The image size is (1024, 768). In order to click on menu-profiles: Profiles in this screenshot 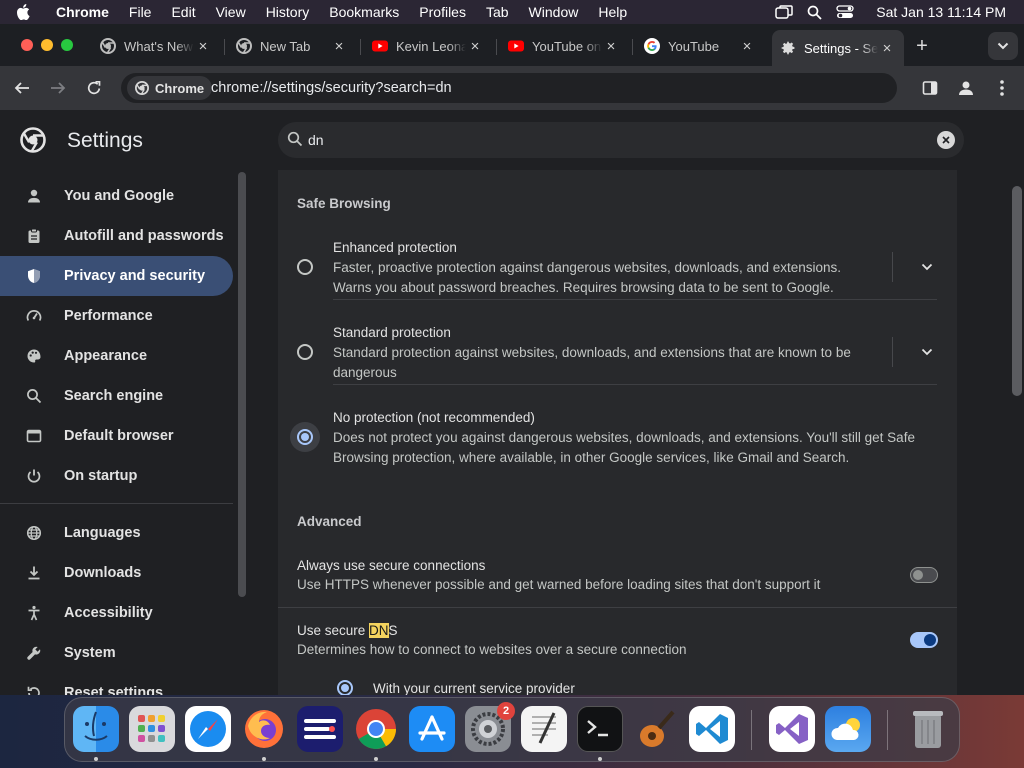, I will do `click(442, 12)`.